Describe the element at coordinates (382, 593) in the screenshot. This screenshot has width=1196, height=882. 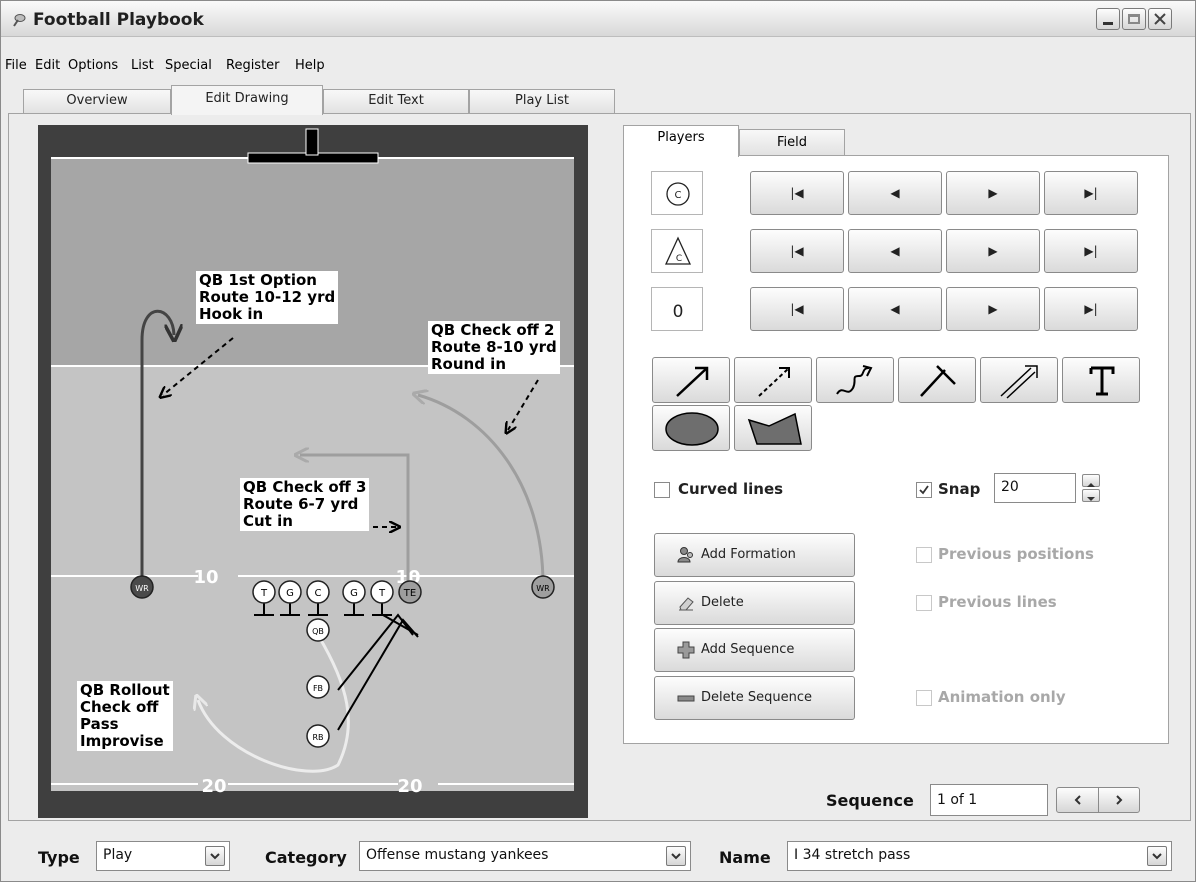
I see `player-rt-label: T` at that location.